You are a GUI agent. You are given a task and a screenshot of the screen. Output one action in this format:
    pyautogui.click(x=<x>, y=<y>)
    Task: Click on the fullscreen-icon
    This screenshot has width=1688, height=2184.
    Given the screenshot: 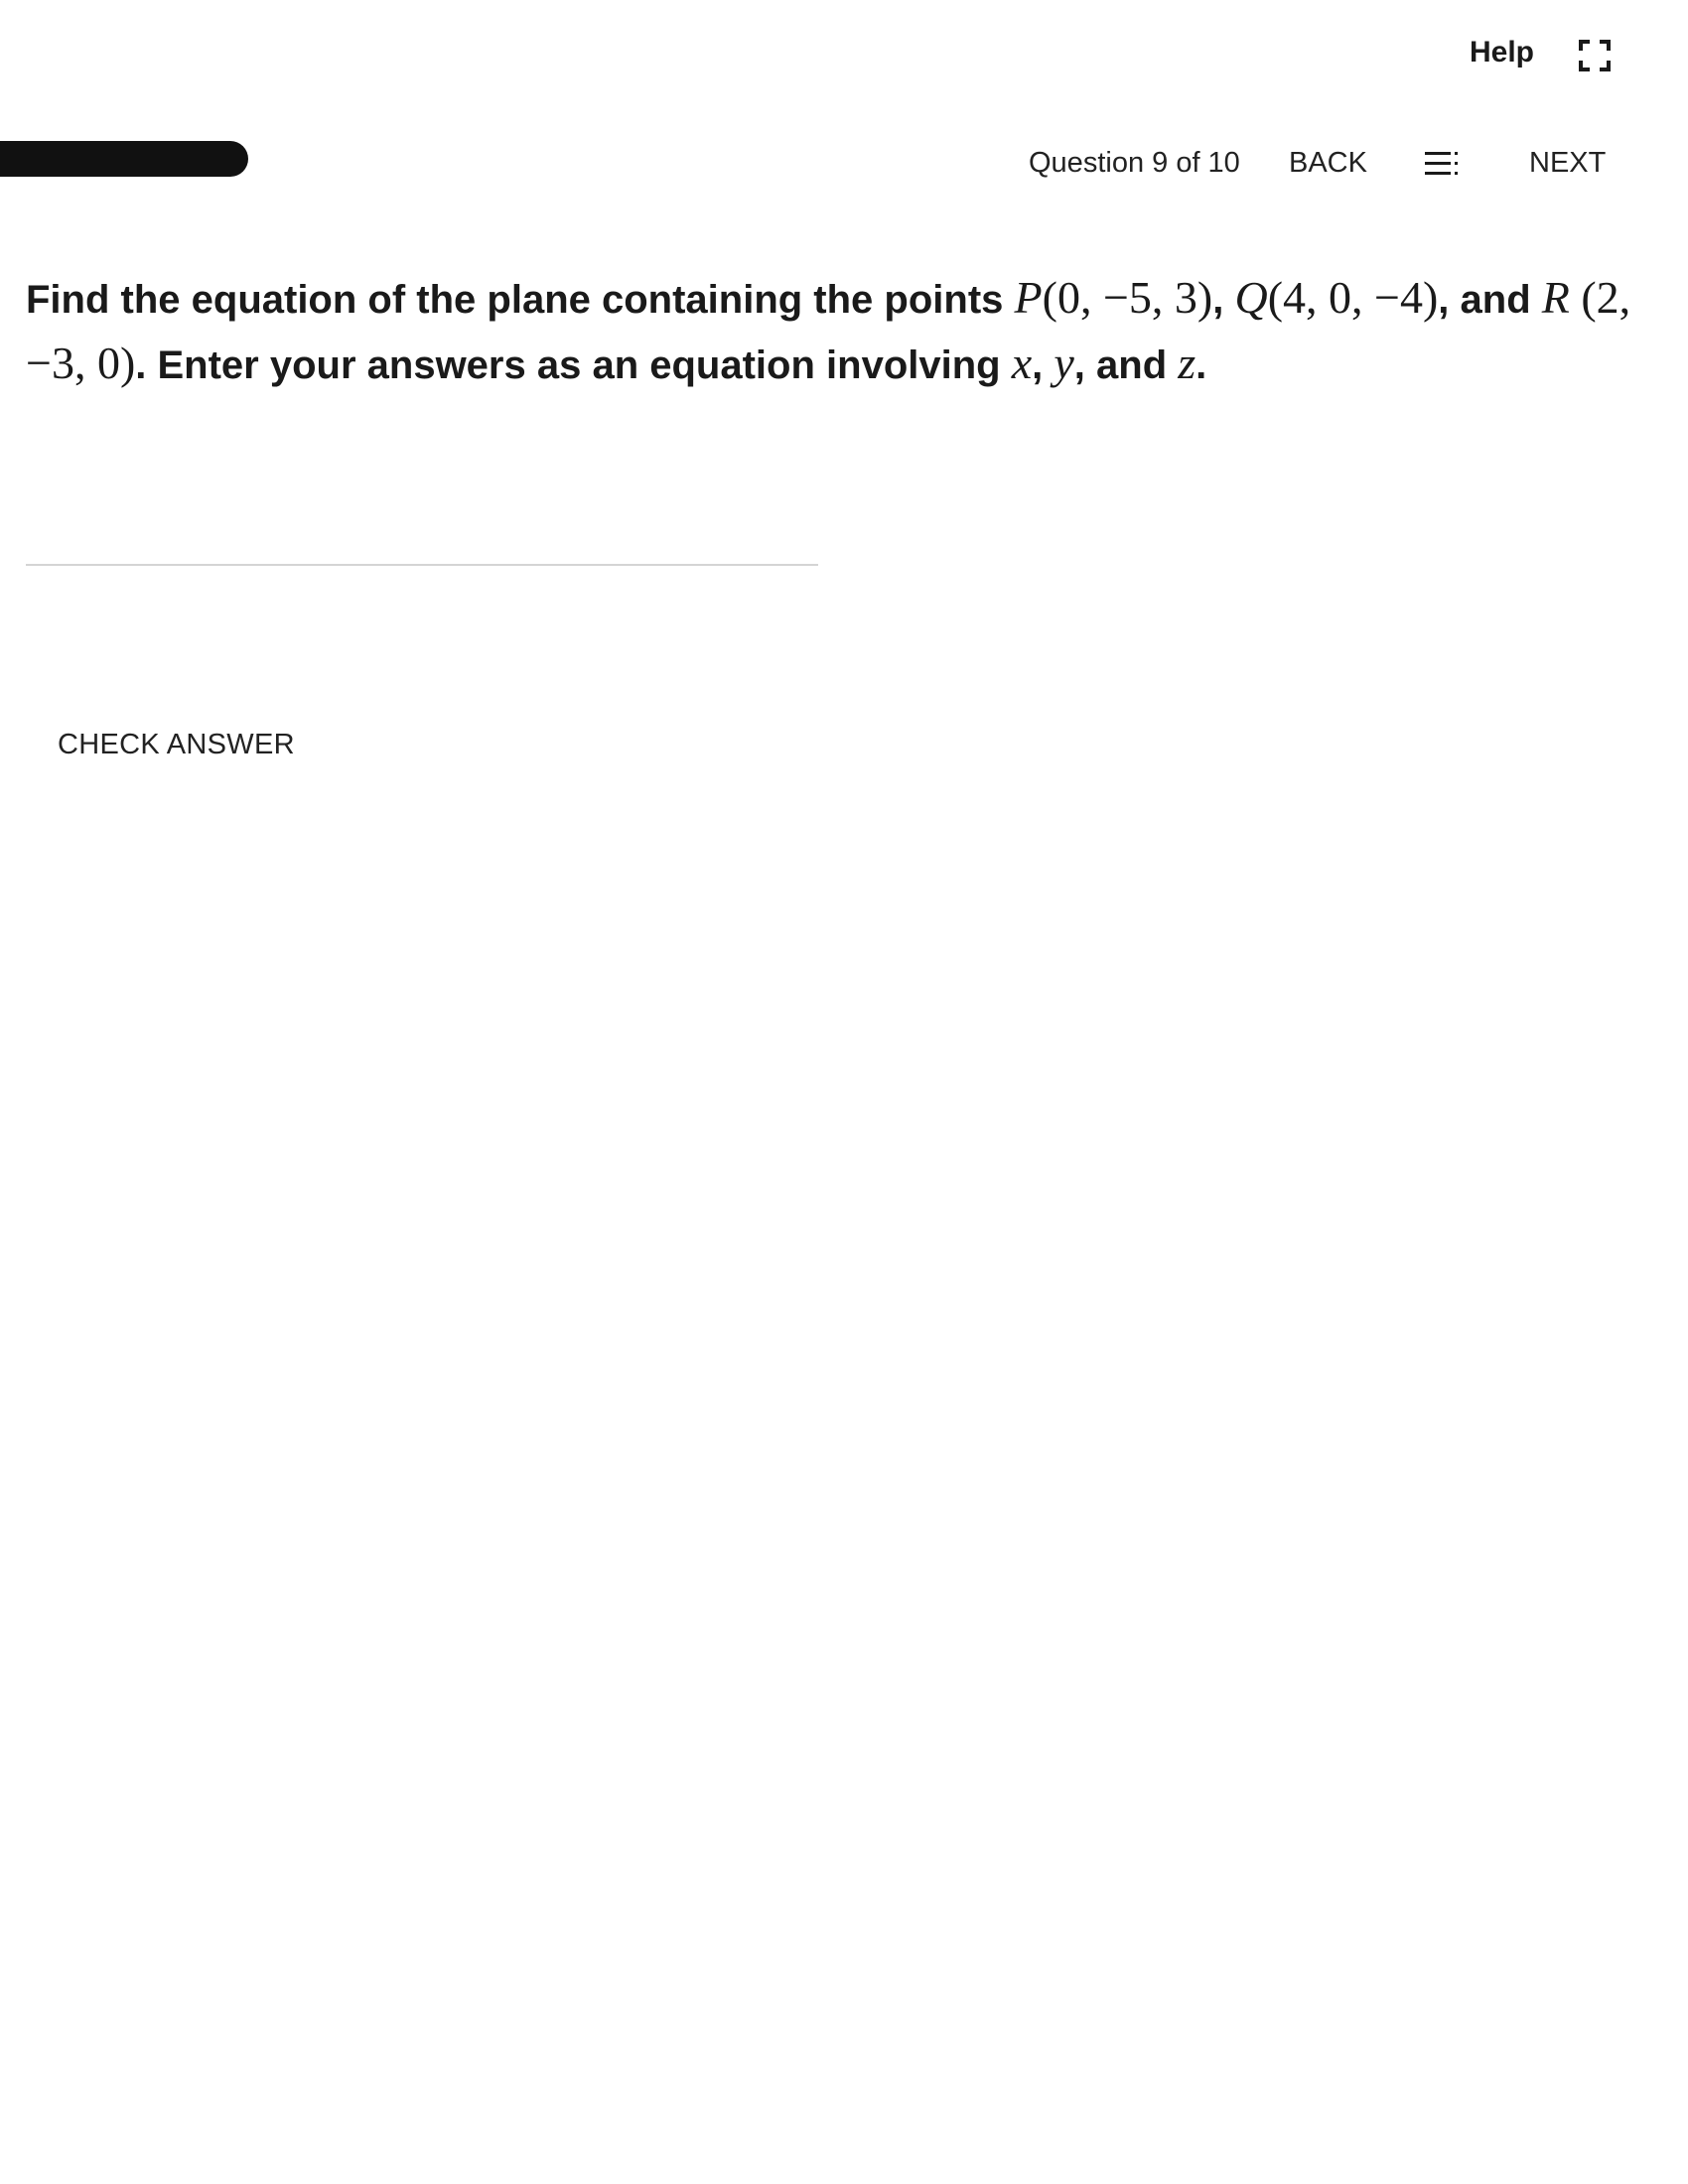 What is the action you would take?
    pyautogui.click(x=1595, y=55)
    